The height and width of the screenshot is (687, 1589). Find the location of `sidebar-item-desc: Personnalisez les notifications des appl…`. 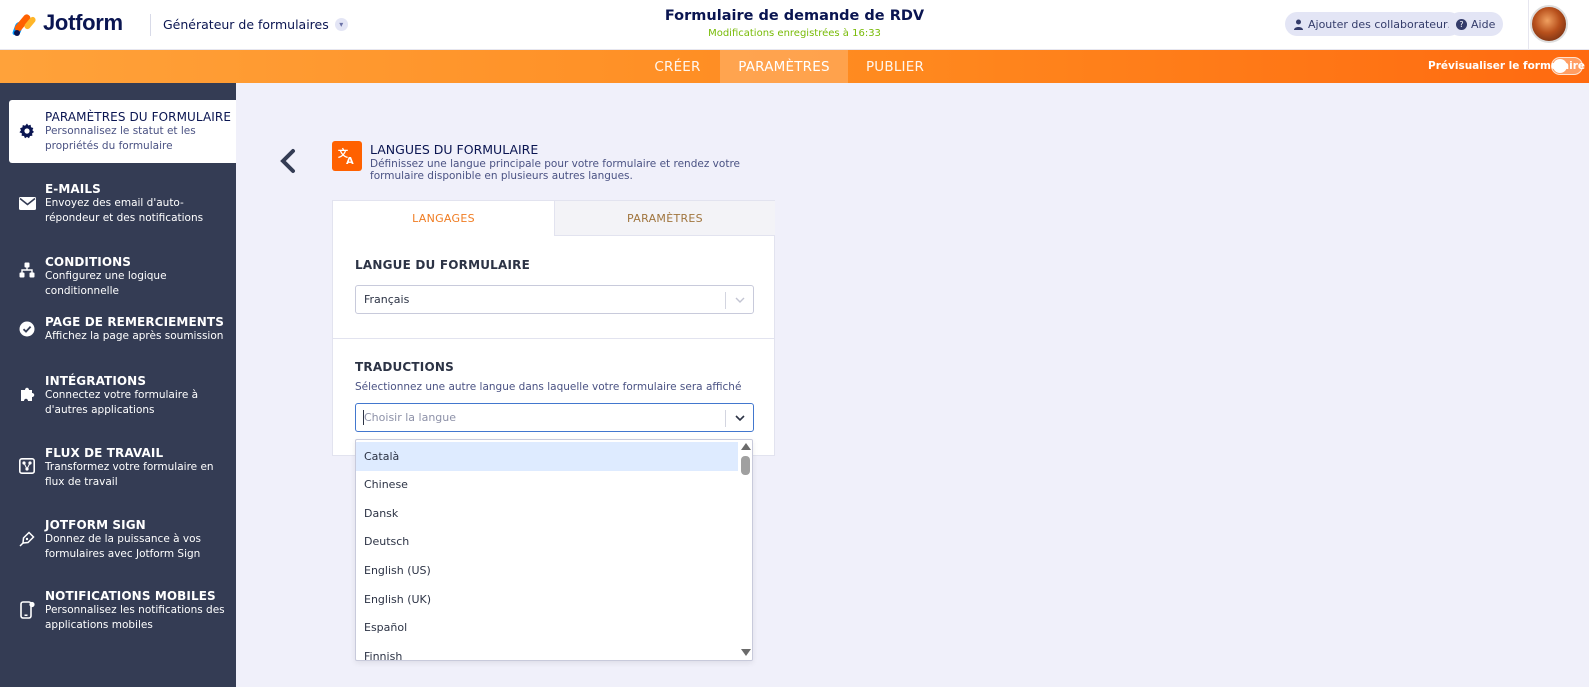

sidebar-item-desc: Personnalisez les notifications des appl… is located at coordinates (135, 617).